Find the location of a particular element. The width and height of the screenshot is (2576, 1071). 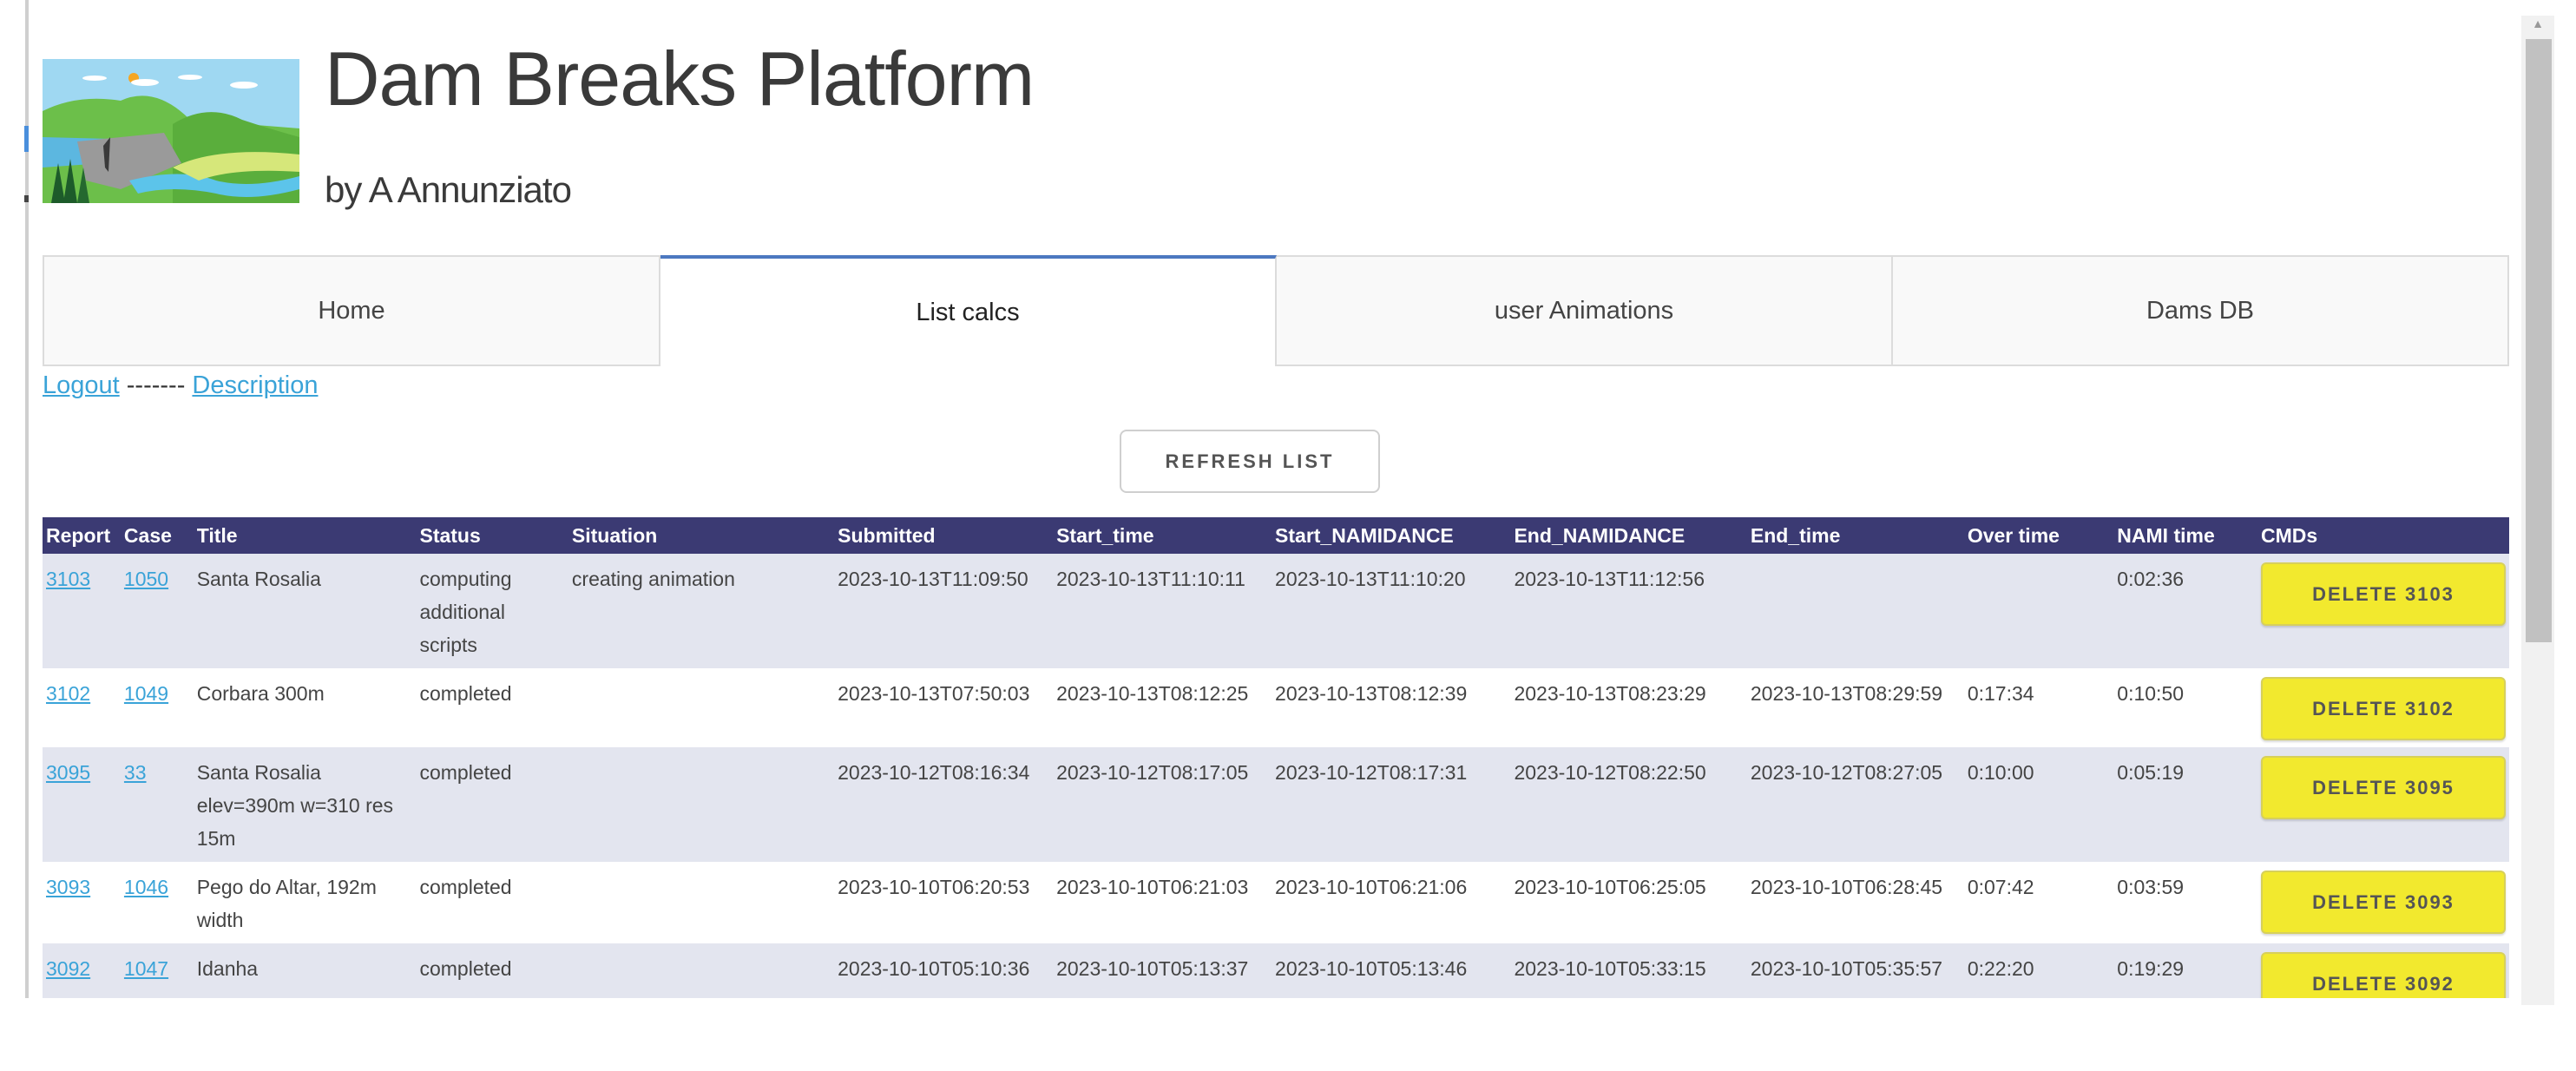

end-time-cell is located at coordinates (1855, 611).